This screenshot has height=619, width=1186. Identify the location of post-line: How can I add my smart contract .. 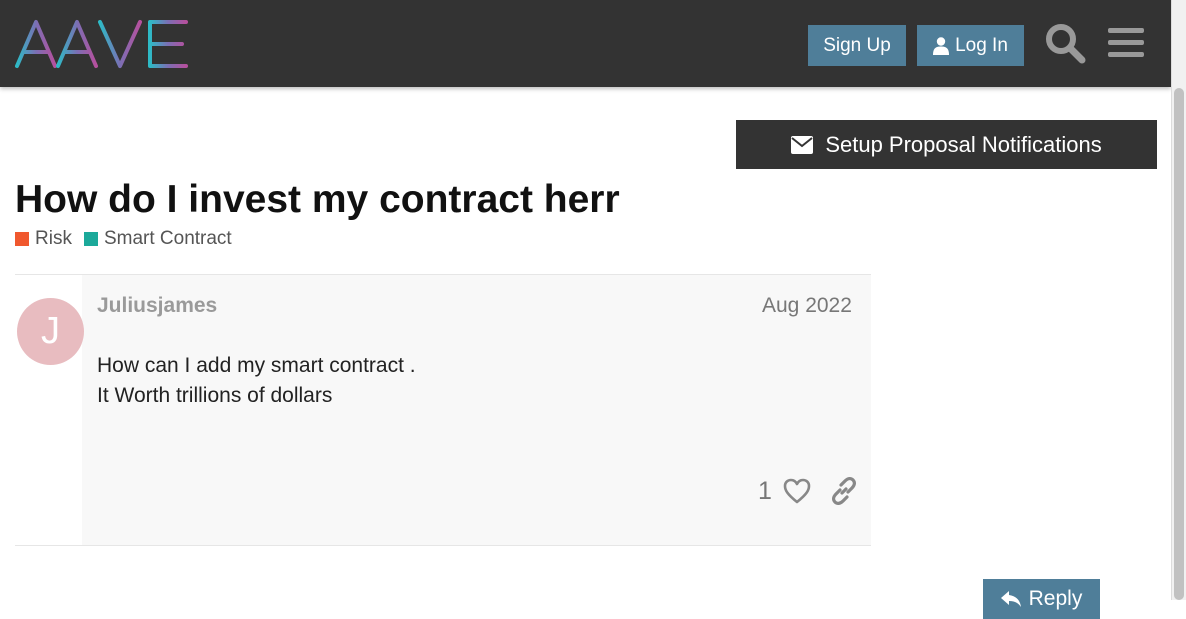
(256, 365).